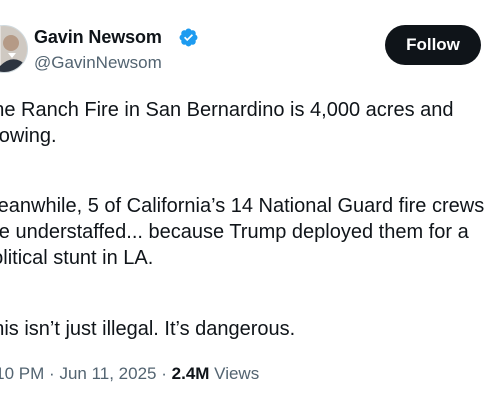 Image resolution: width=495 pixels, height=400 pixels. What do you see at coordinates (148, 329) in the screenshot?
I see `tweet-line: This isn’t just illegal. It’s dangerous.` at bounding box center [148, 329].